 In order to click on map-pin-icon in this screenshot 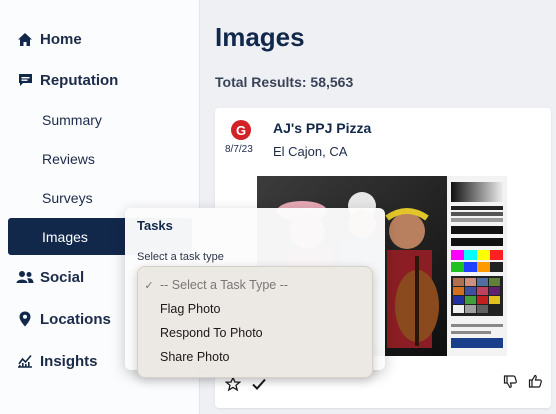, I will do `click(25, 319)`.